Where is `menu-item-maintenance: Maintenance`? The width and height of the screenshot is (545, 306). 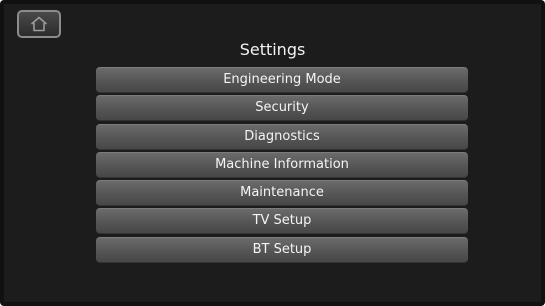
menu-item-maintenance: Maintenance is located at coordinates (282, 193).